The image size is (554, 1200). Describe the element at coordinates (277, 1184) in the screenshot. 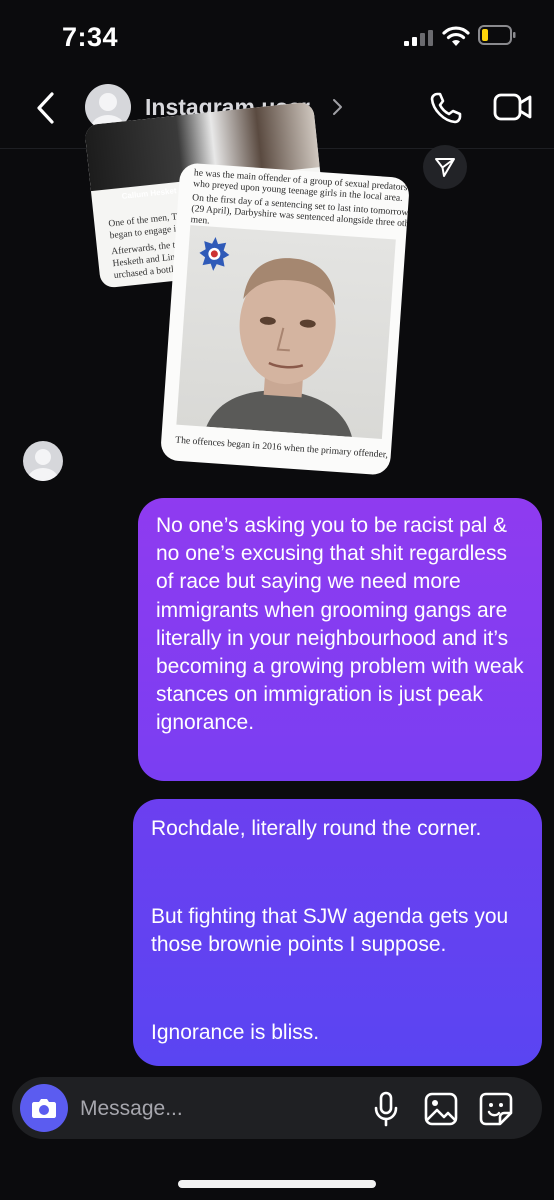

I see `home-indicator` at that location.